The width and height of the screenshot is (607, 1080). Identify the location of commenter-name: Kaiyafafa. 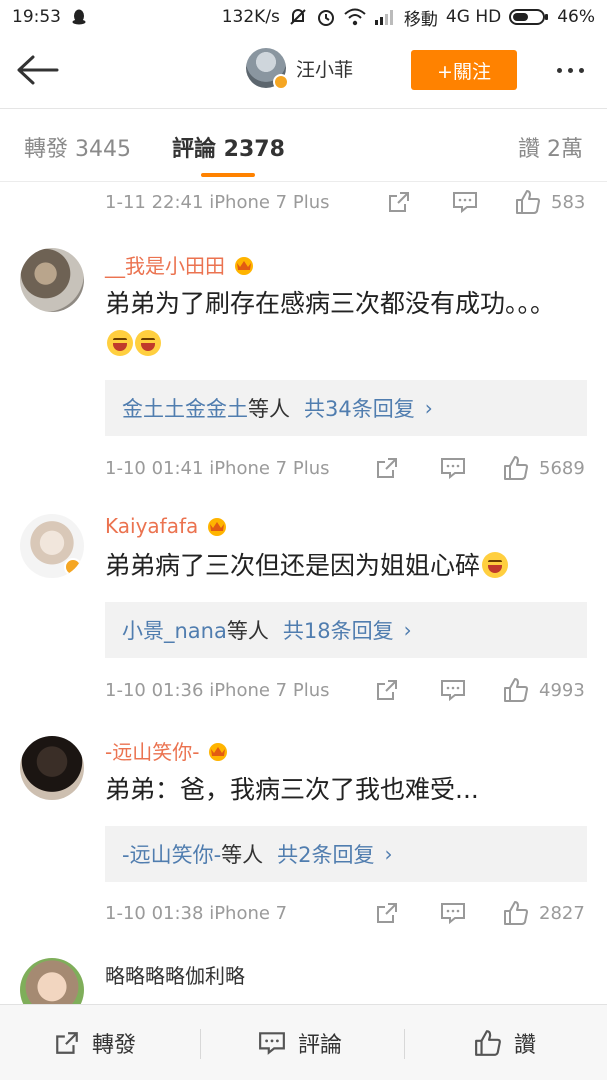
(167, 526).